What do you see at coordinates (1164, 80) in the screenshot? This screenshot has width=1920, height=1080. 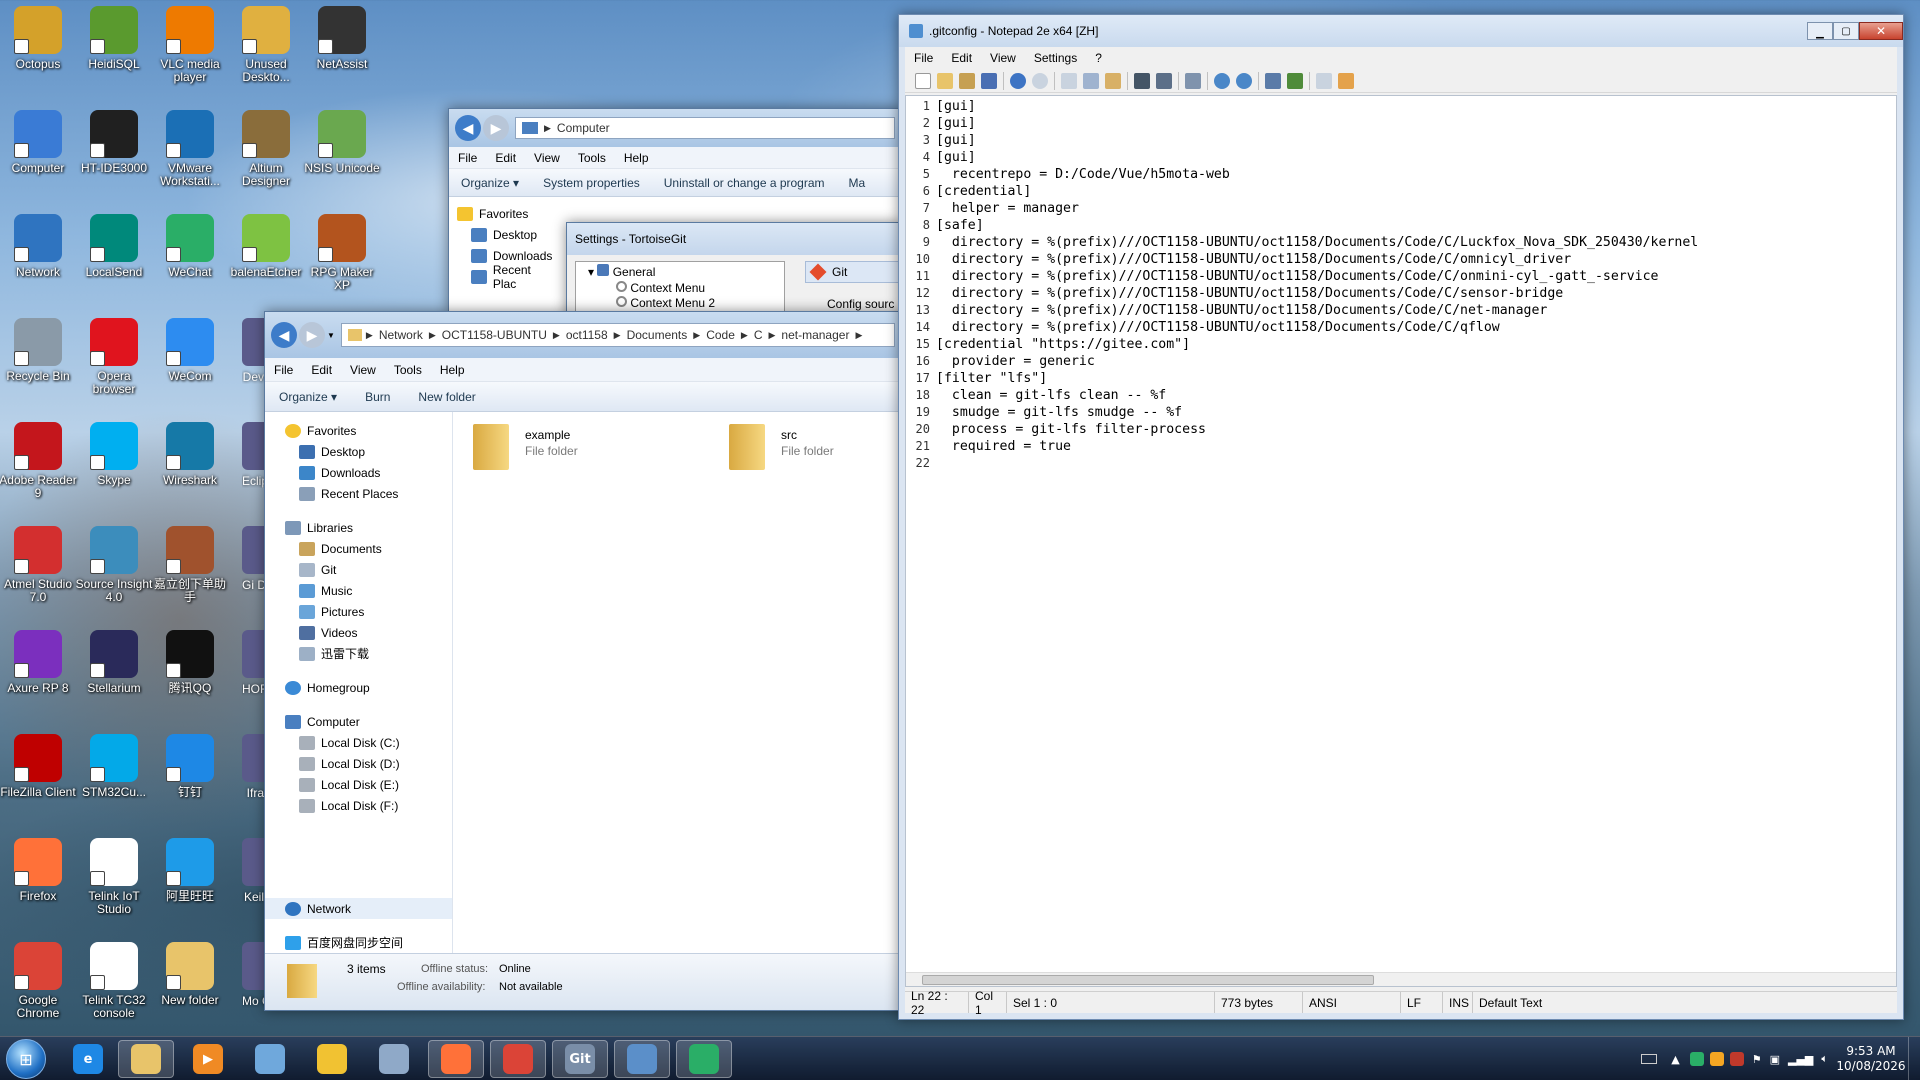 I see `replace-icon` at bounding box center [1164, 80].